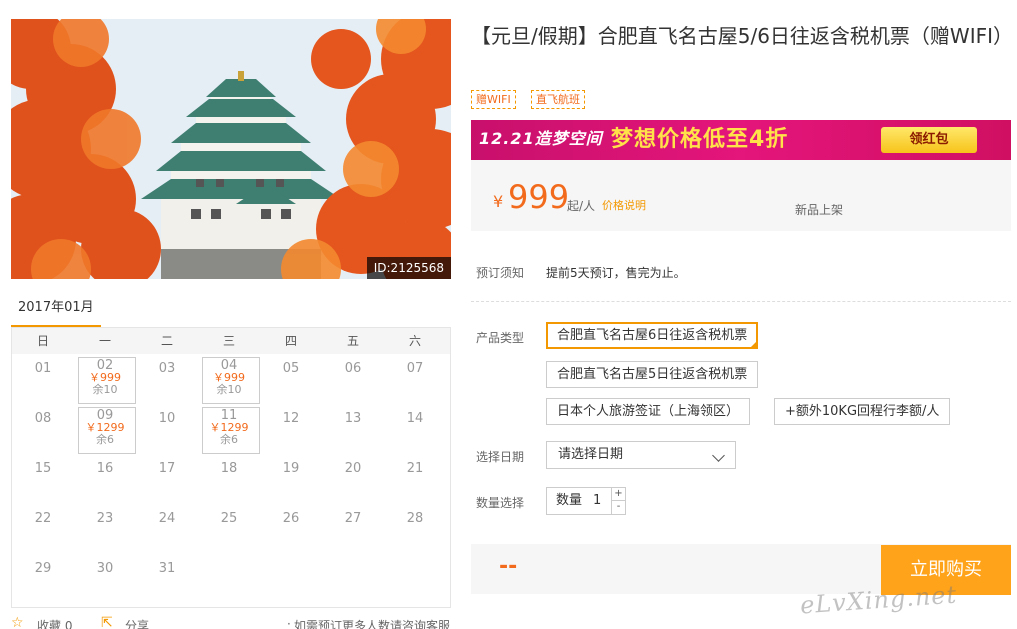 The height and width of the screenshot is (629, 1017). Describe the element at coordinates (539, 197) in the screenshot. I see `price-value: 999` at that location.